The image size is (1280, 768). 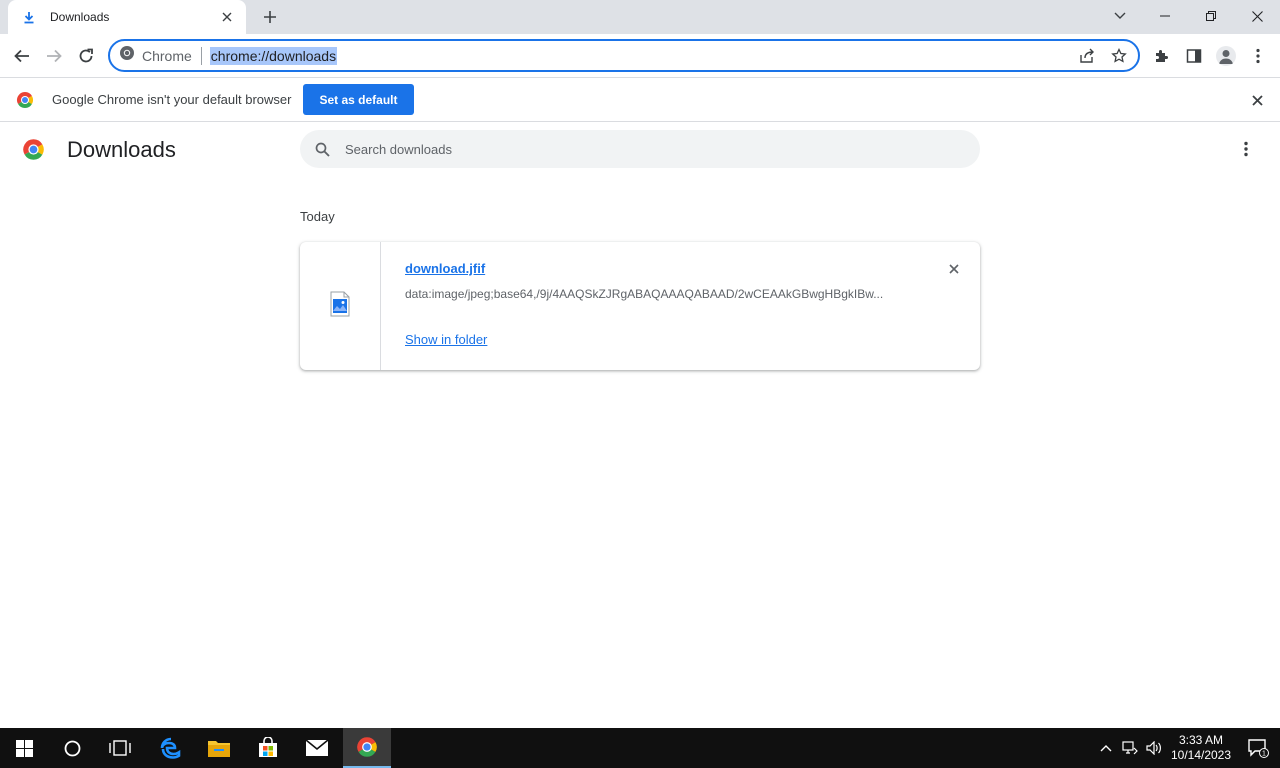 What do you see at coordinates (1201, 755) in the screenshot?
I see `clock-date: 10/14/2023` at bounding box center [1201, 755].